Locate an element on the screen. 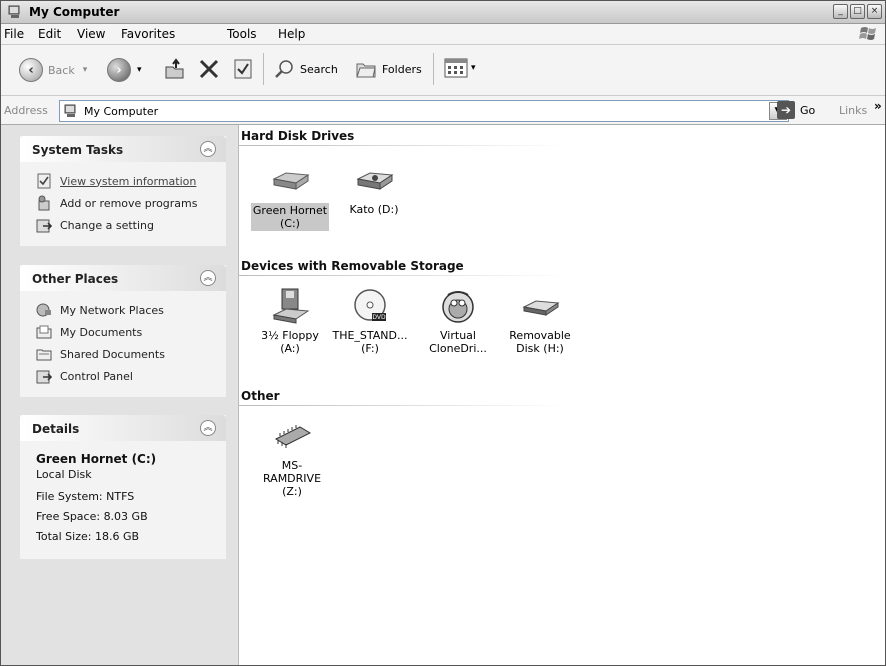 The width and height of the screenshot is (886, 666). my-computer-icon is located at coordinates (14, 11).